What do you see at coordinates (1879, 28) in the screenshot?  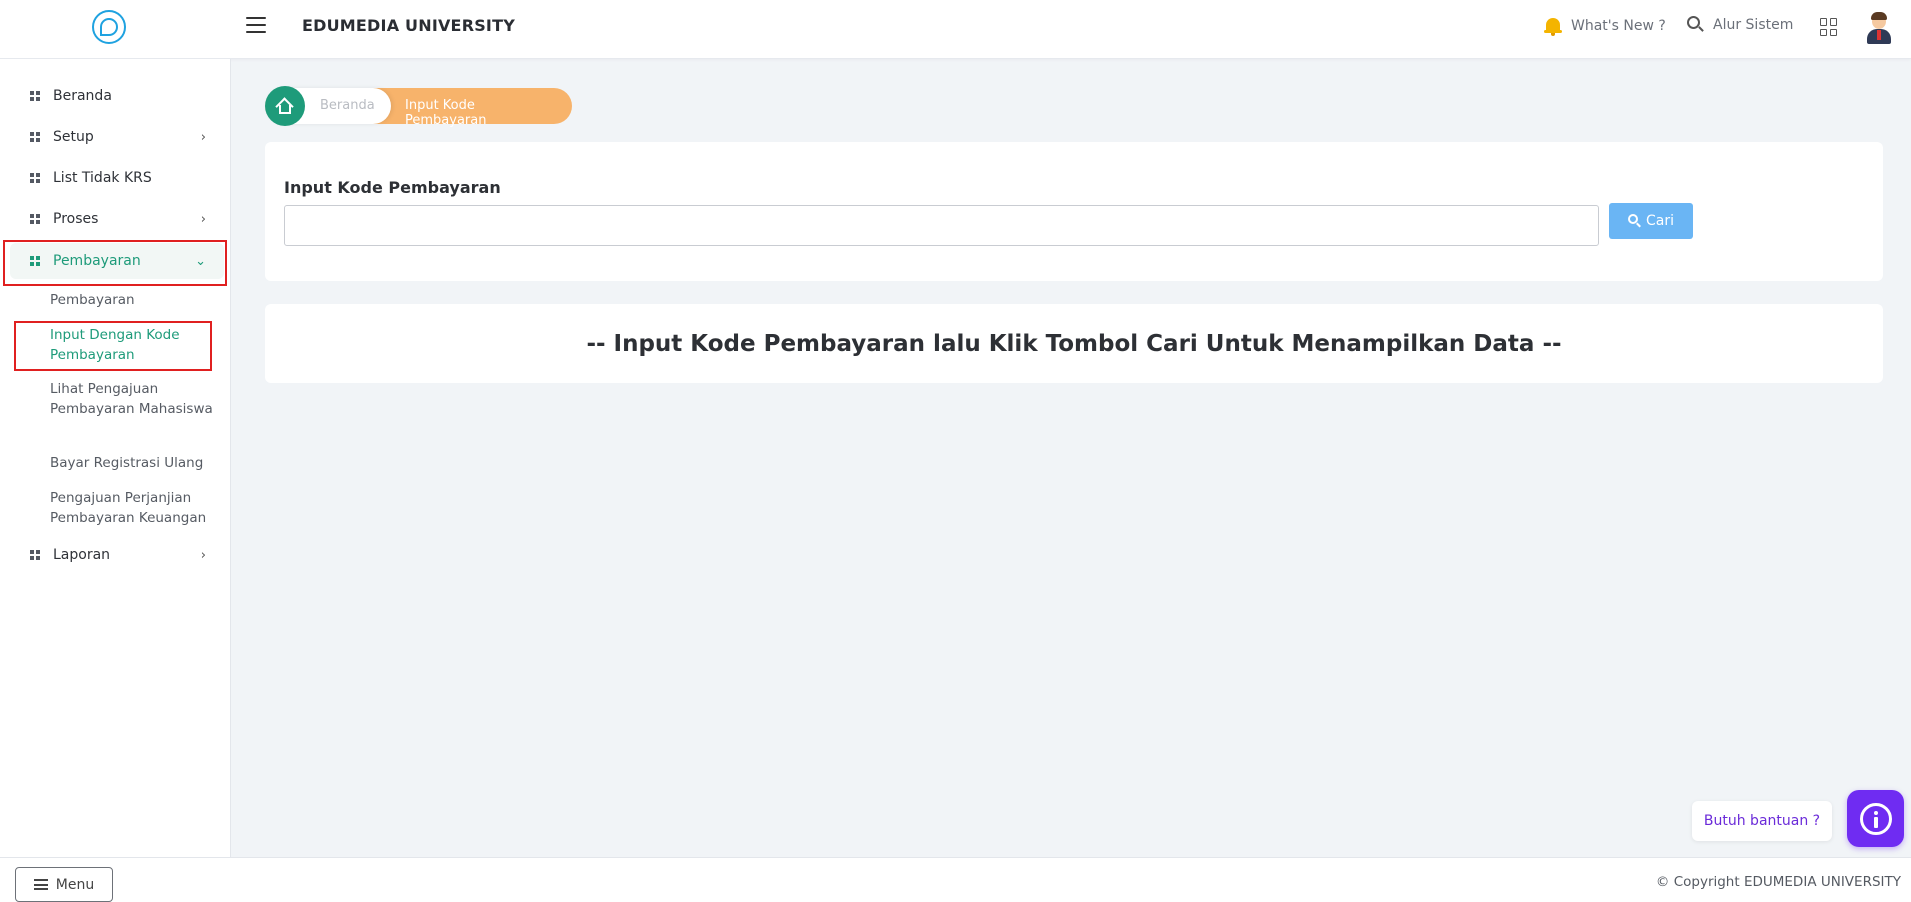 I see `user-avatar` at bounding box center [1879, 28].